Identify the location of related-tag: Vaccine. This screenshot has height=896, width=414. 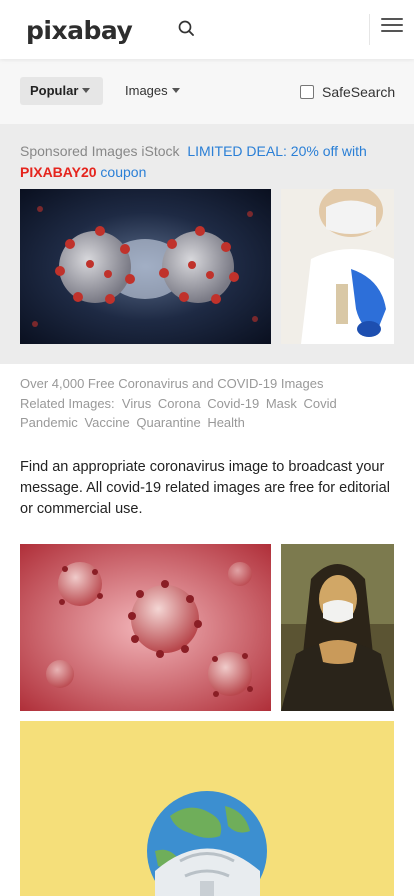
(106, 422).